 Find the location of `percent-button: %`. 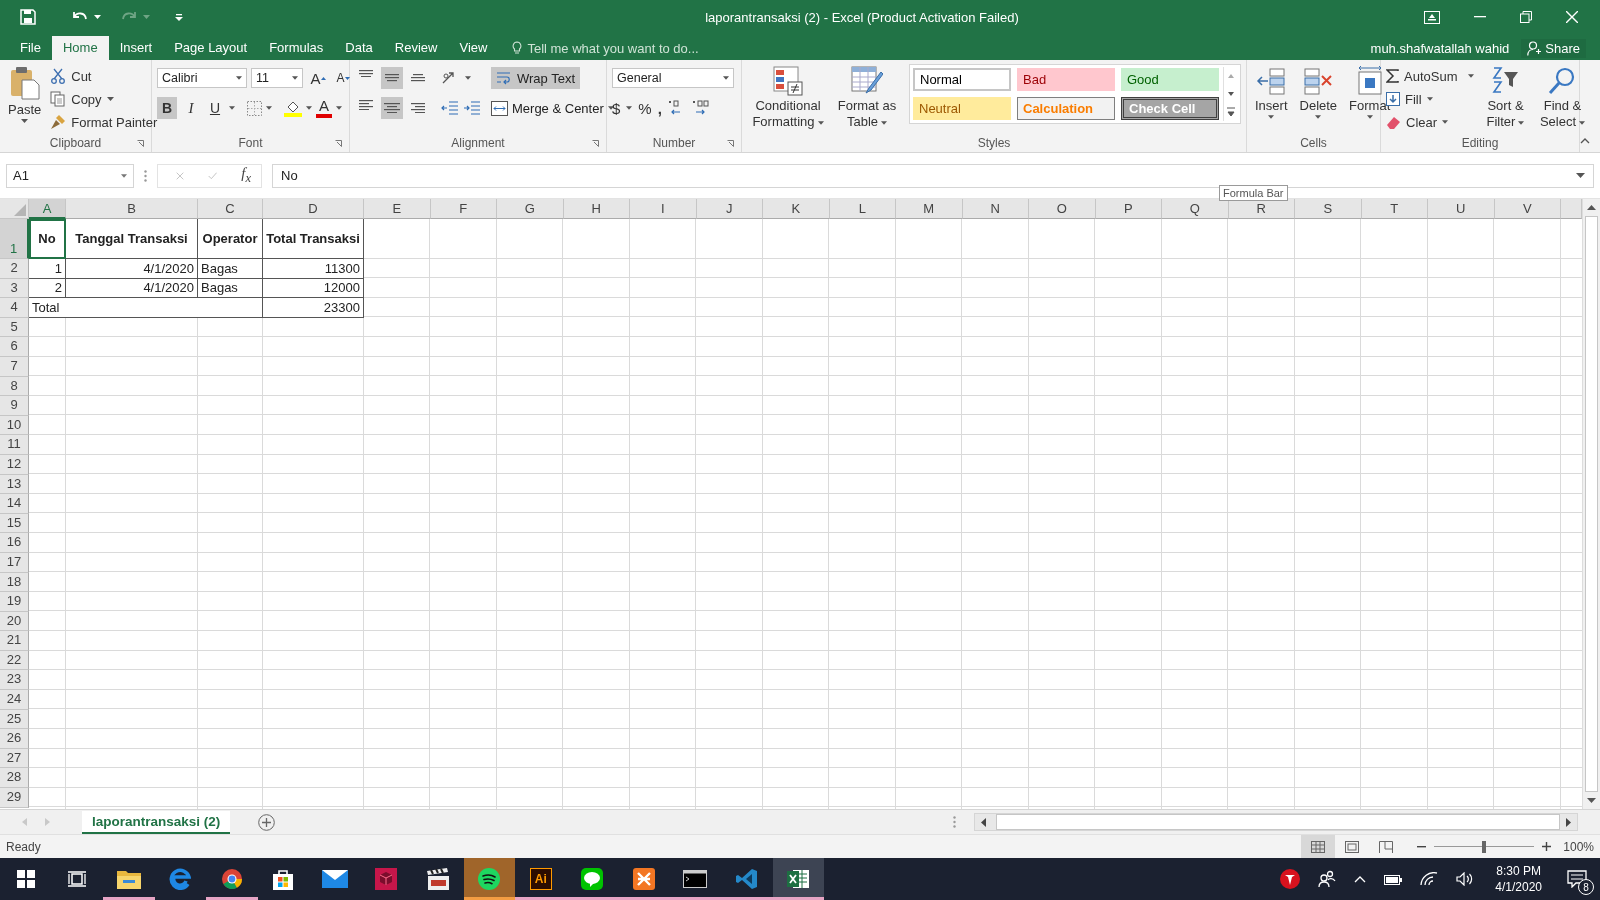

percent-button: % is located at coordinates (645, 108).